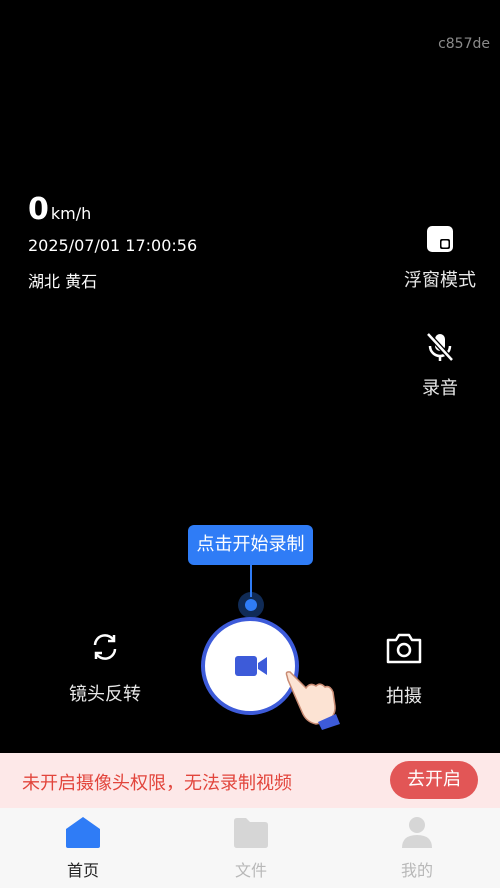 This screenshot has width=500, height=888. I want to click on record-hint-tooltip: 点击开始录制, so click(250, 545).